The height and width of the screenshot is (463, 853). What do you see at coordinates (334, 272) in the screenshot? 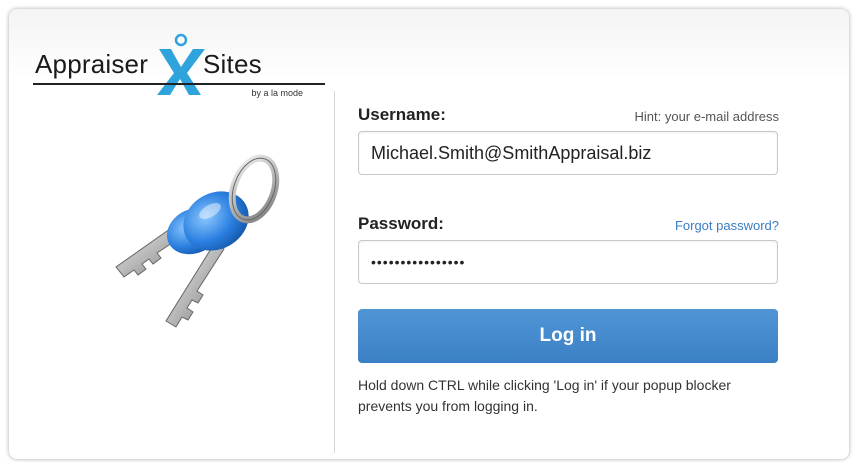
I see `column-divider` at bounding box center [334, 272].